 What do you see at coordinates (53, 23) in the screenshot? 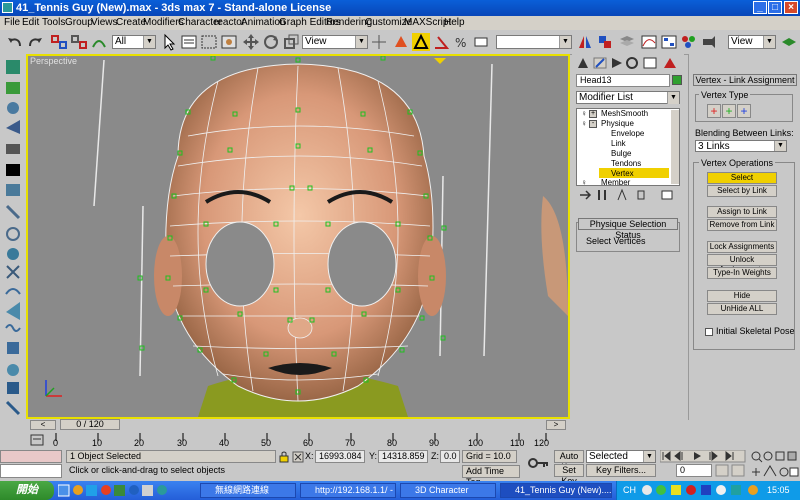
I see `menu-tools: Tools` at bounding box center [53, 23].